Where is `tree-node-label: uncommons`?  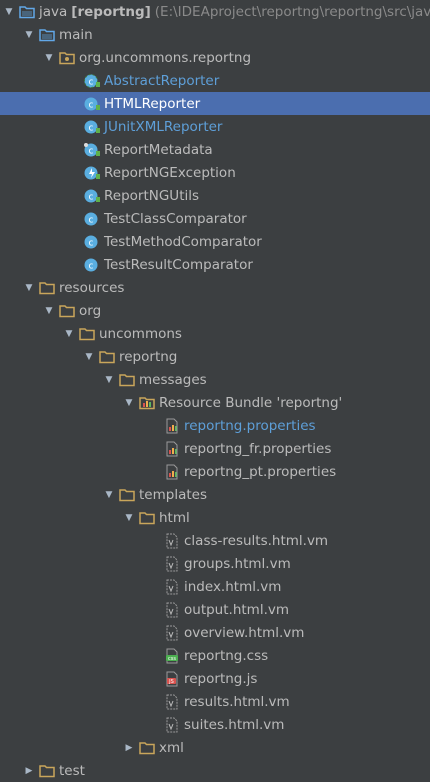 tree-node-label: uncommons is located at coordinates (140, 333).